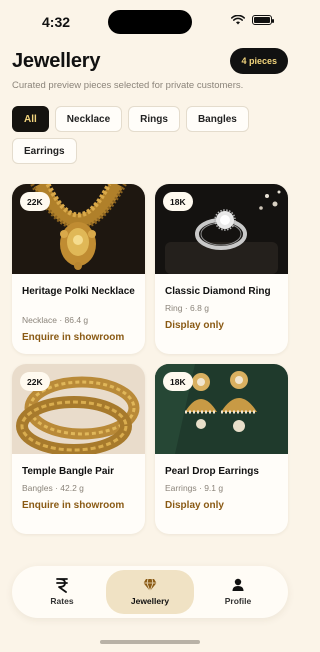 The height and width of the screenshot is (652, 320). Describe the element at coordinates (154, 119) in the screenshot. I see `filter-chip-rings: Rings` at that location.